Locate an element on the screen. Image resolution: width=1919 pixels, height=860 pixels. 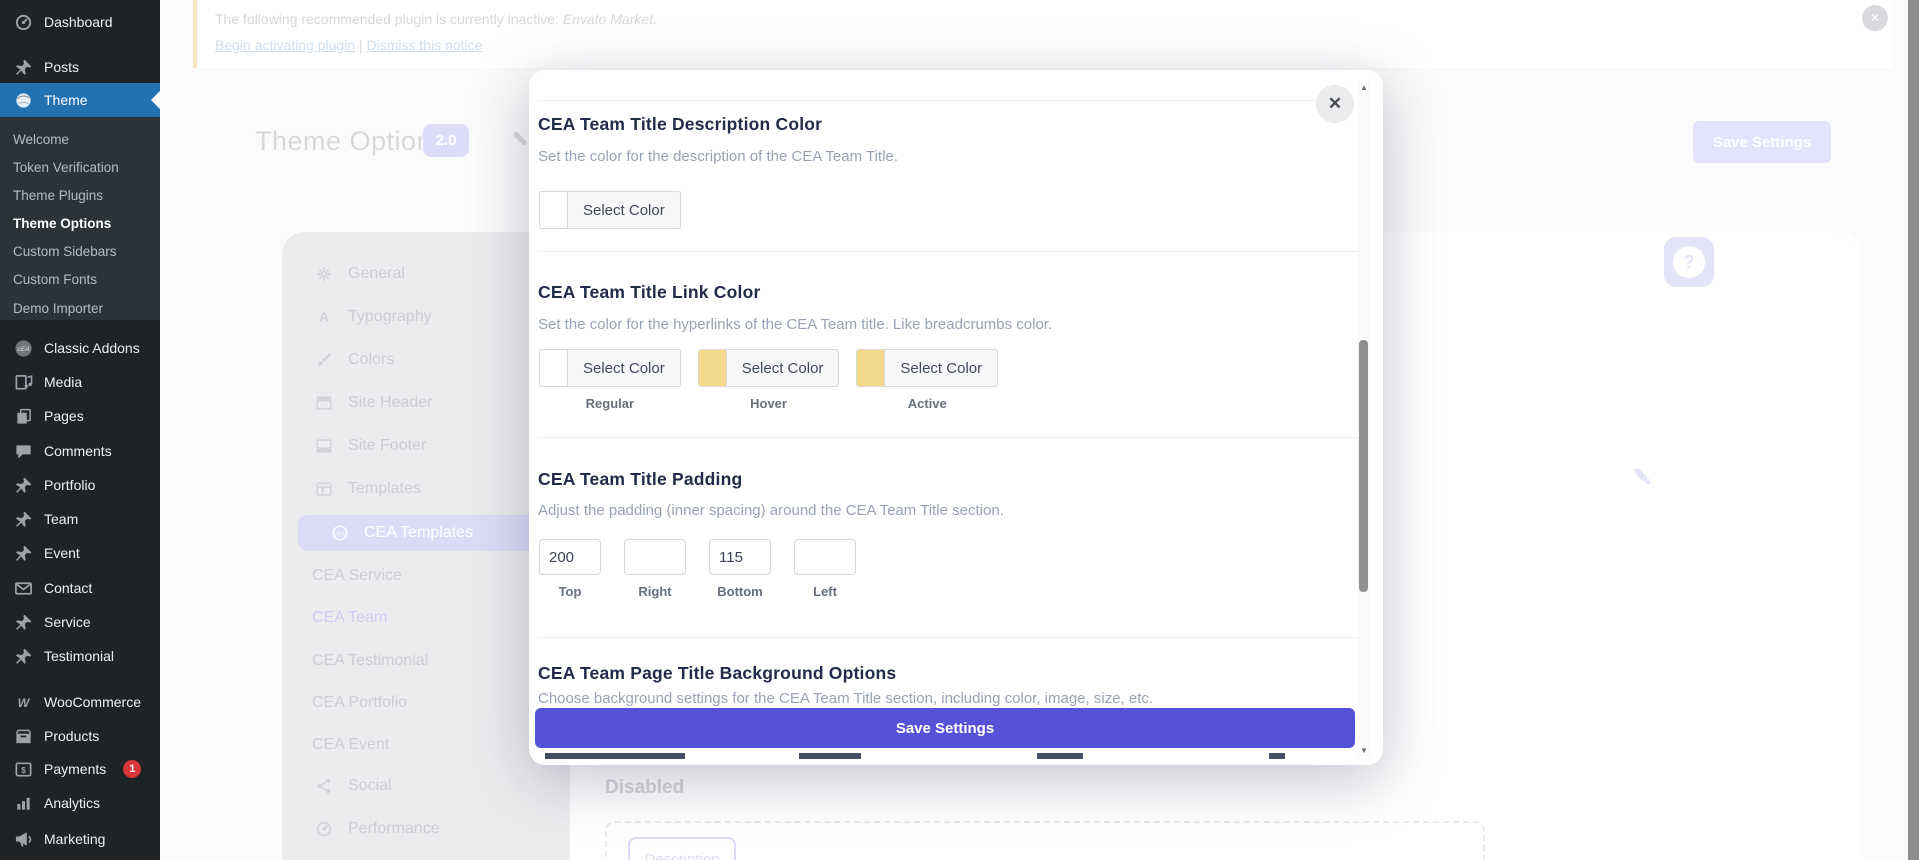
section-title: CEA Team Title Description Color is located at coordinates (680, 124).